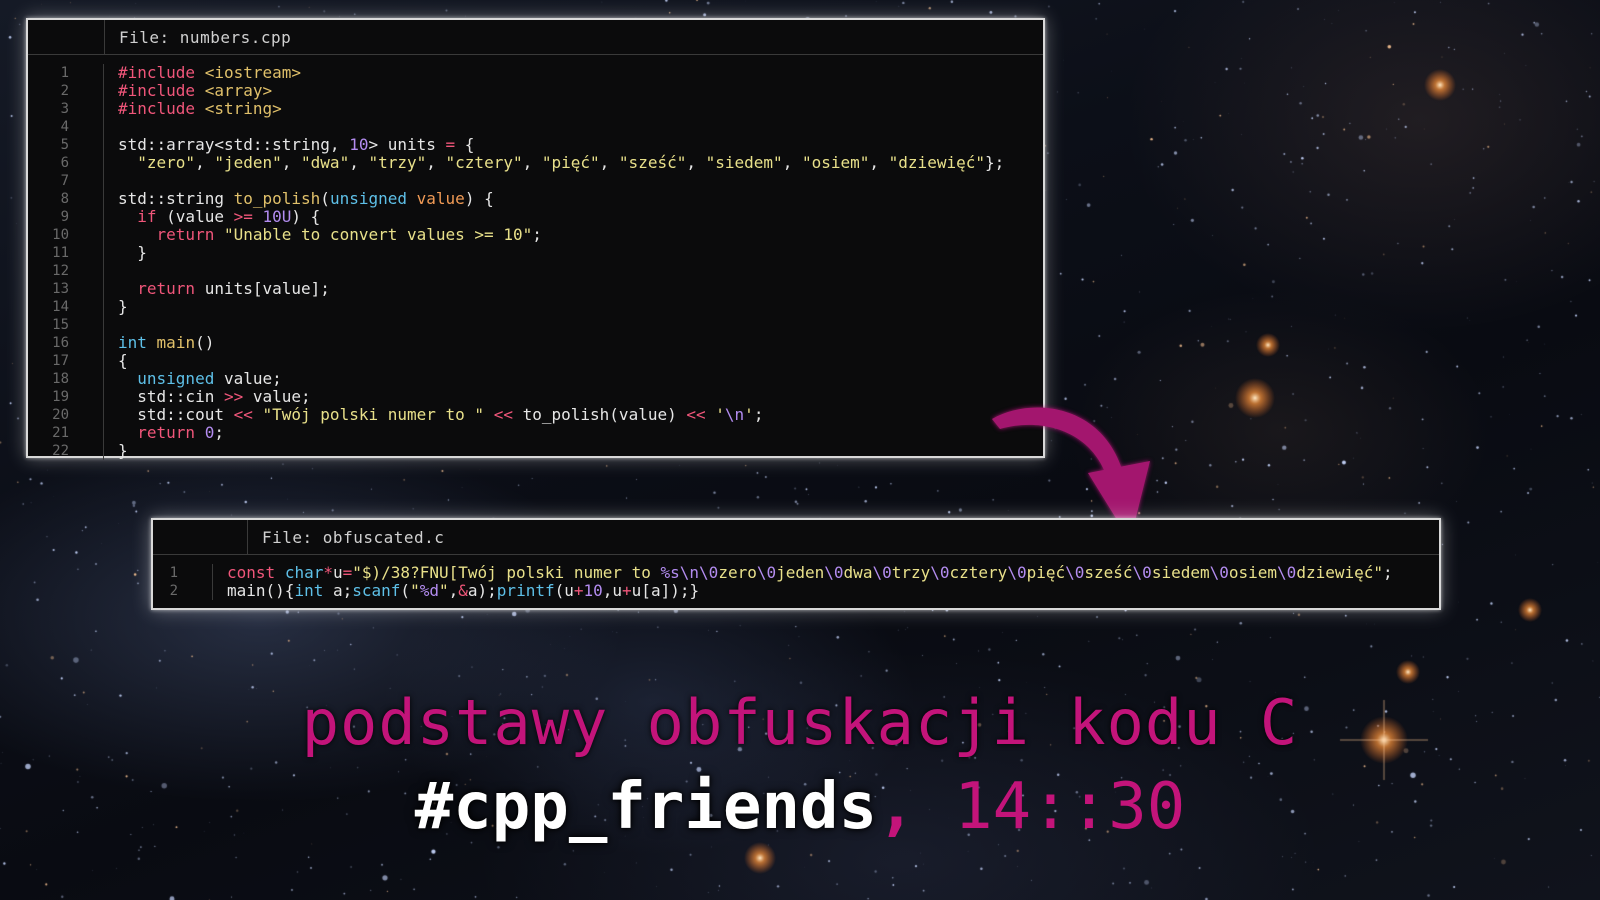  I want to click on code-token: if, so click(147, 216).